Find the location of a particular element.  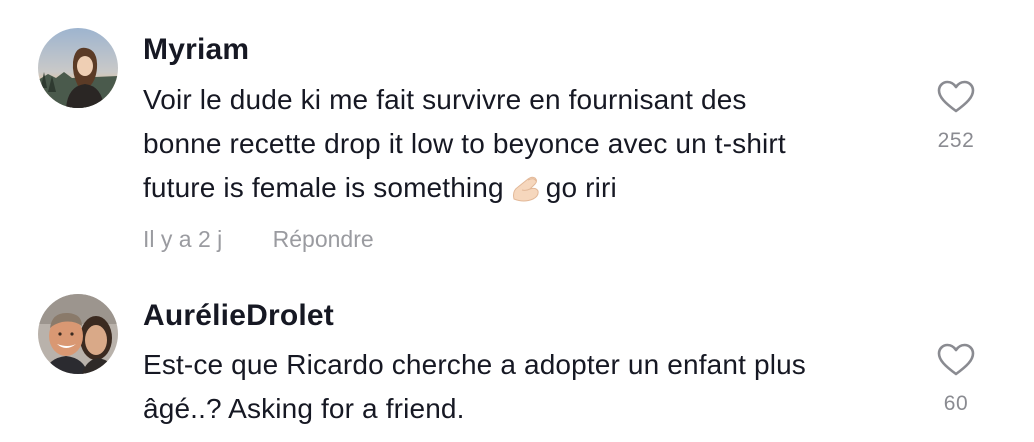

pinched-fingers-emoji-icon is located at coordinates (525, 189).